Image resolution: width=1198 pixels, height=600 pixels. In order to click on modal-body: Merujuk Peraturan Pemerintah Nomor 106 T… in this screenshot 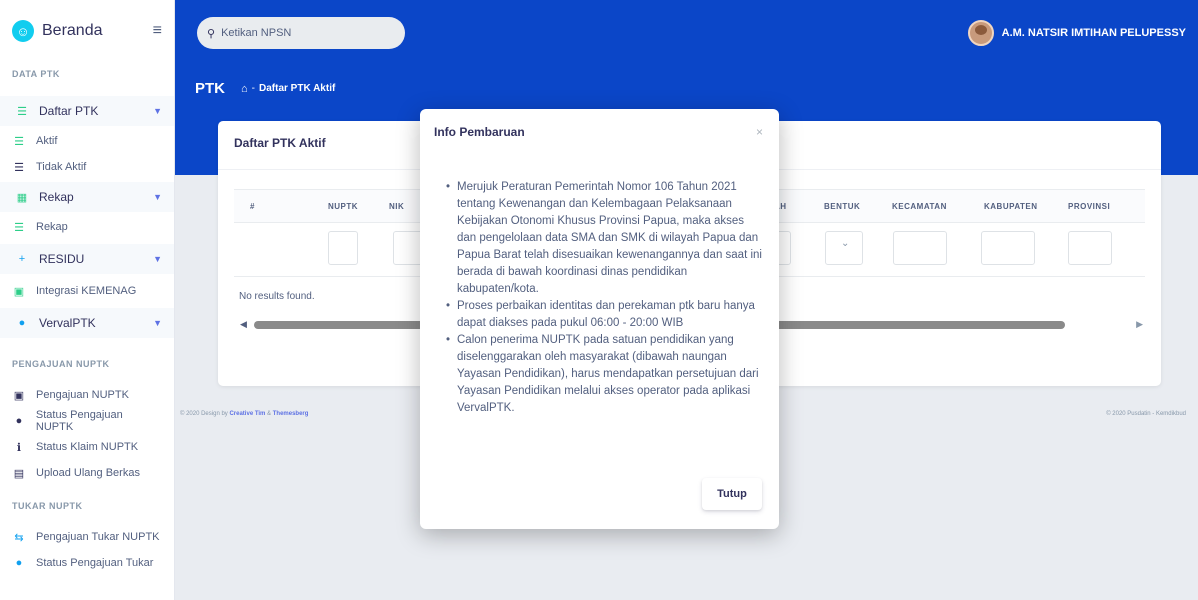, I will do `click(605, 298)`.